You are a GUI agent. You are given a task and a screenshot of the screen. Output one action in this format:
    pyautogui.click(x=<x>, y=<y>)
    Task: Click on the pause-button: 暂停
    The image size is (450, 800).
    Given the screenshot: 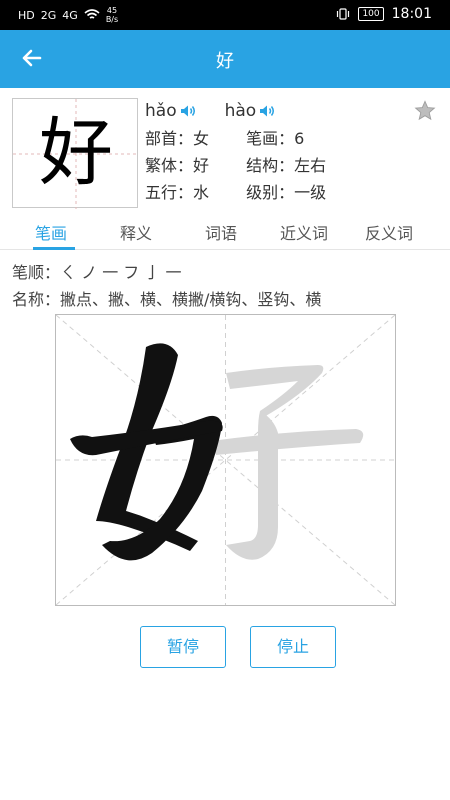 What is the action you would take?
    pyautogui.click(x=183, y=647)
    